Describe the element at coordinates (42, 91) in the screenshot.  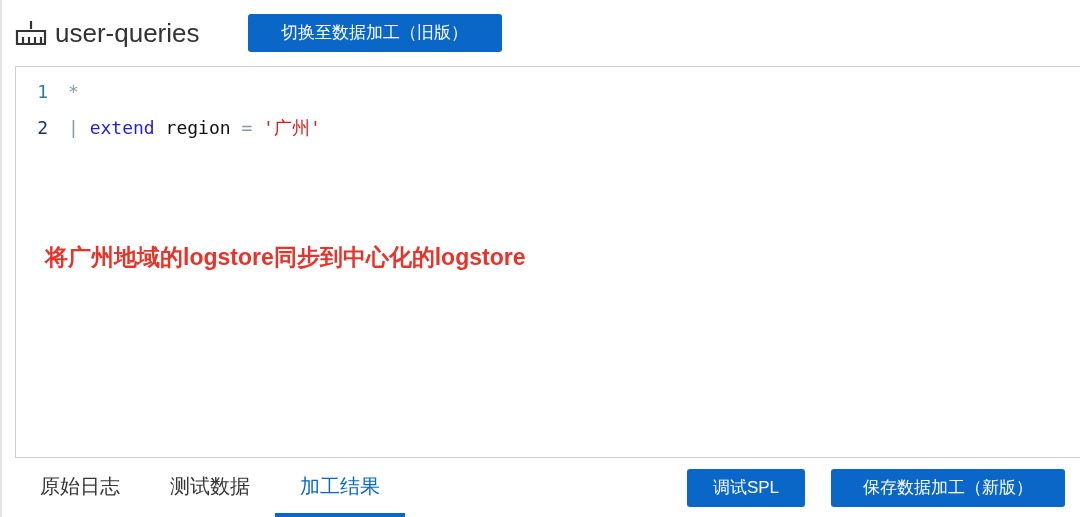
I see `line-number: 1` at that location.